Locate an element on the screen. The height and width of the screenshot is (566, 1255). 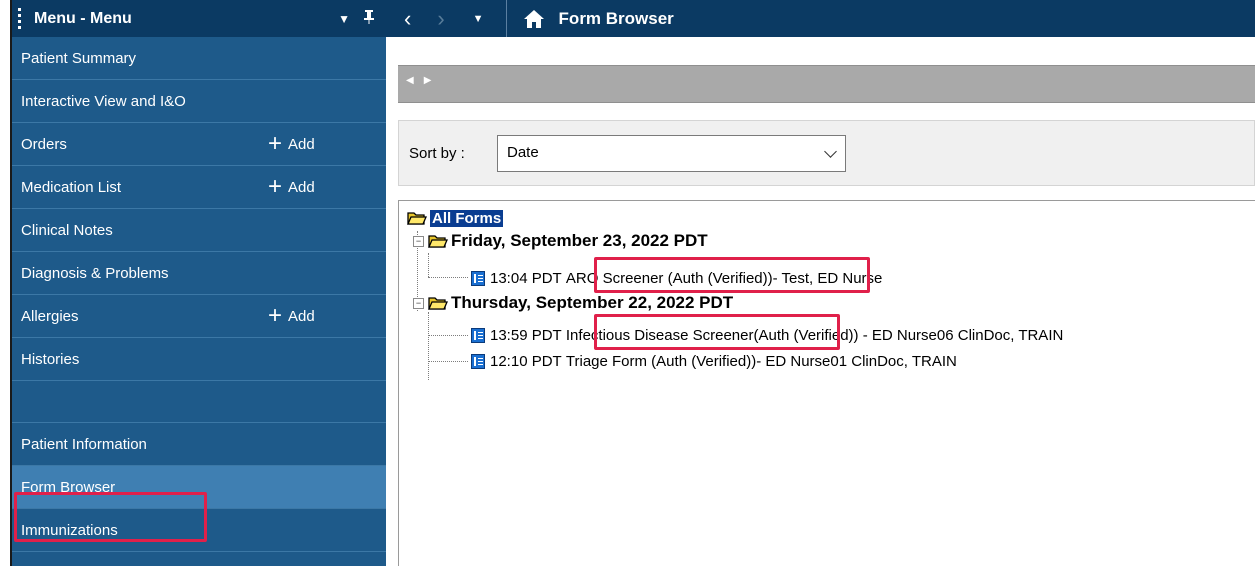
back-icon: ‹ is located at coordinates (407, 18).